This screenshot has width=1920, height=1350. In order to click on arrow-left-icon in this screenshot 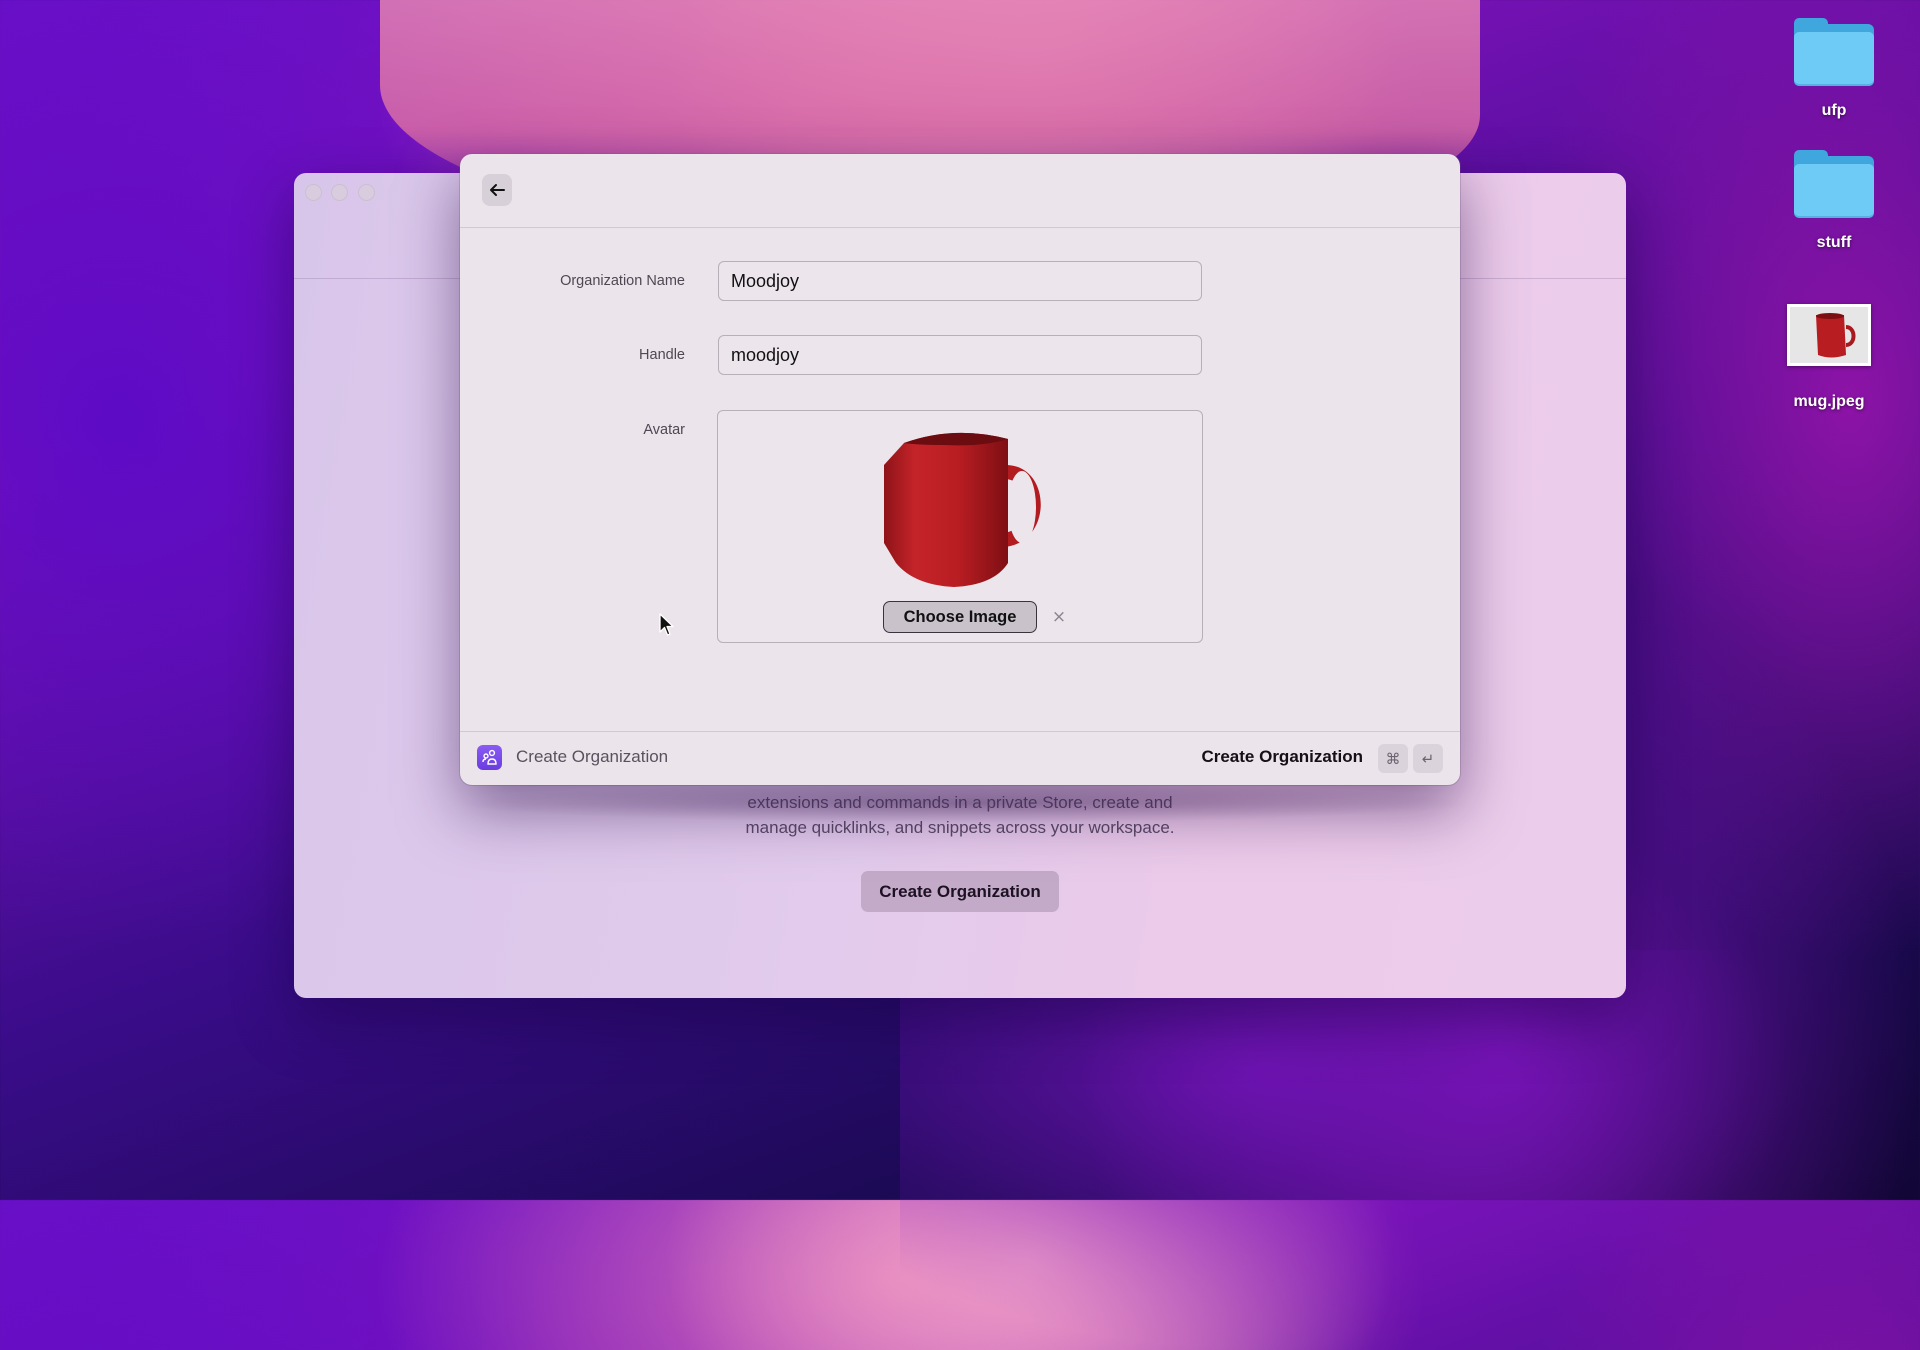, I will do `click(497, 190)`.